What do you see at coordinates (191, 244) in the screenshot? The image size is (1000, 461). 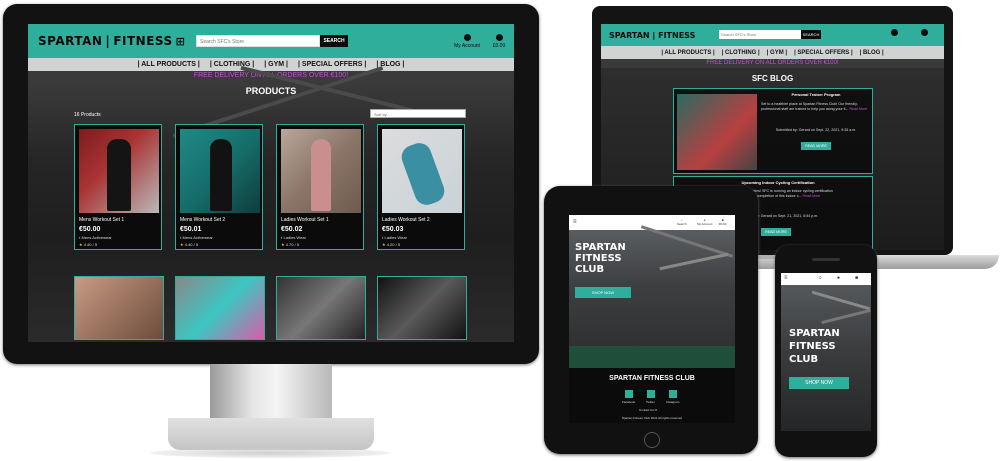 I see `rating-value: 4.40 / 5` at bounding box center [191, 244].